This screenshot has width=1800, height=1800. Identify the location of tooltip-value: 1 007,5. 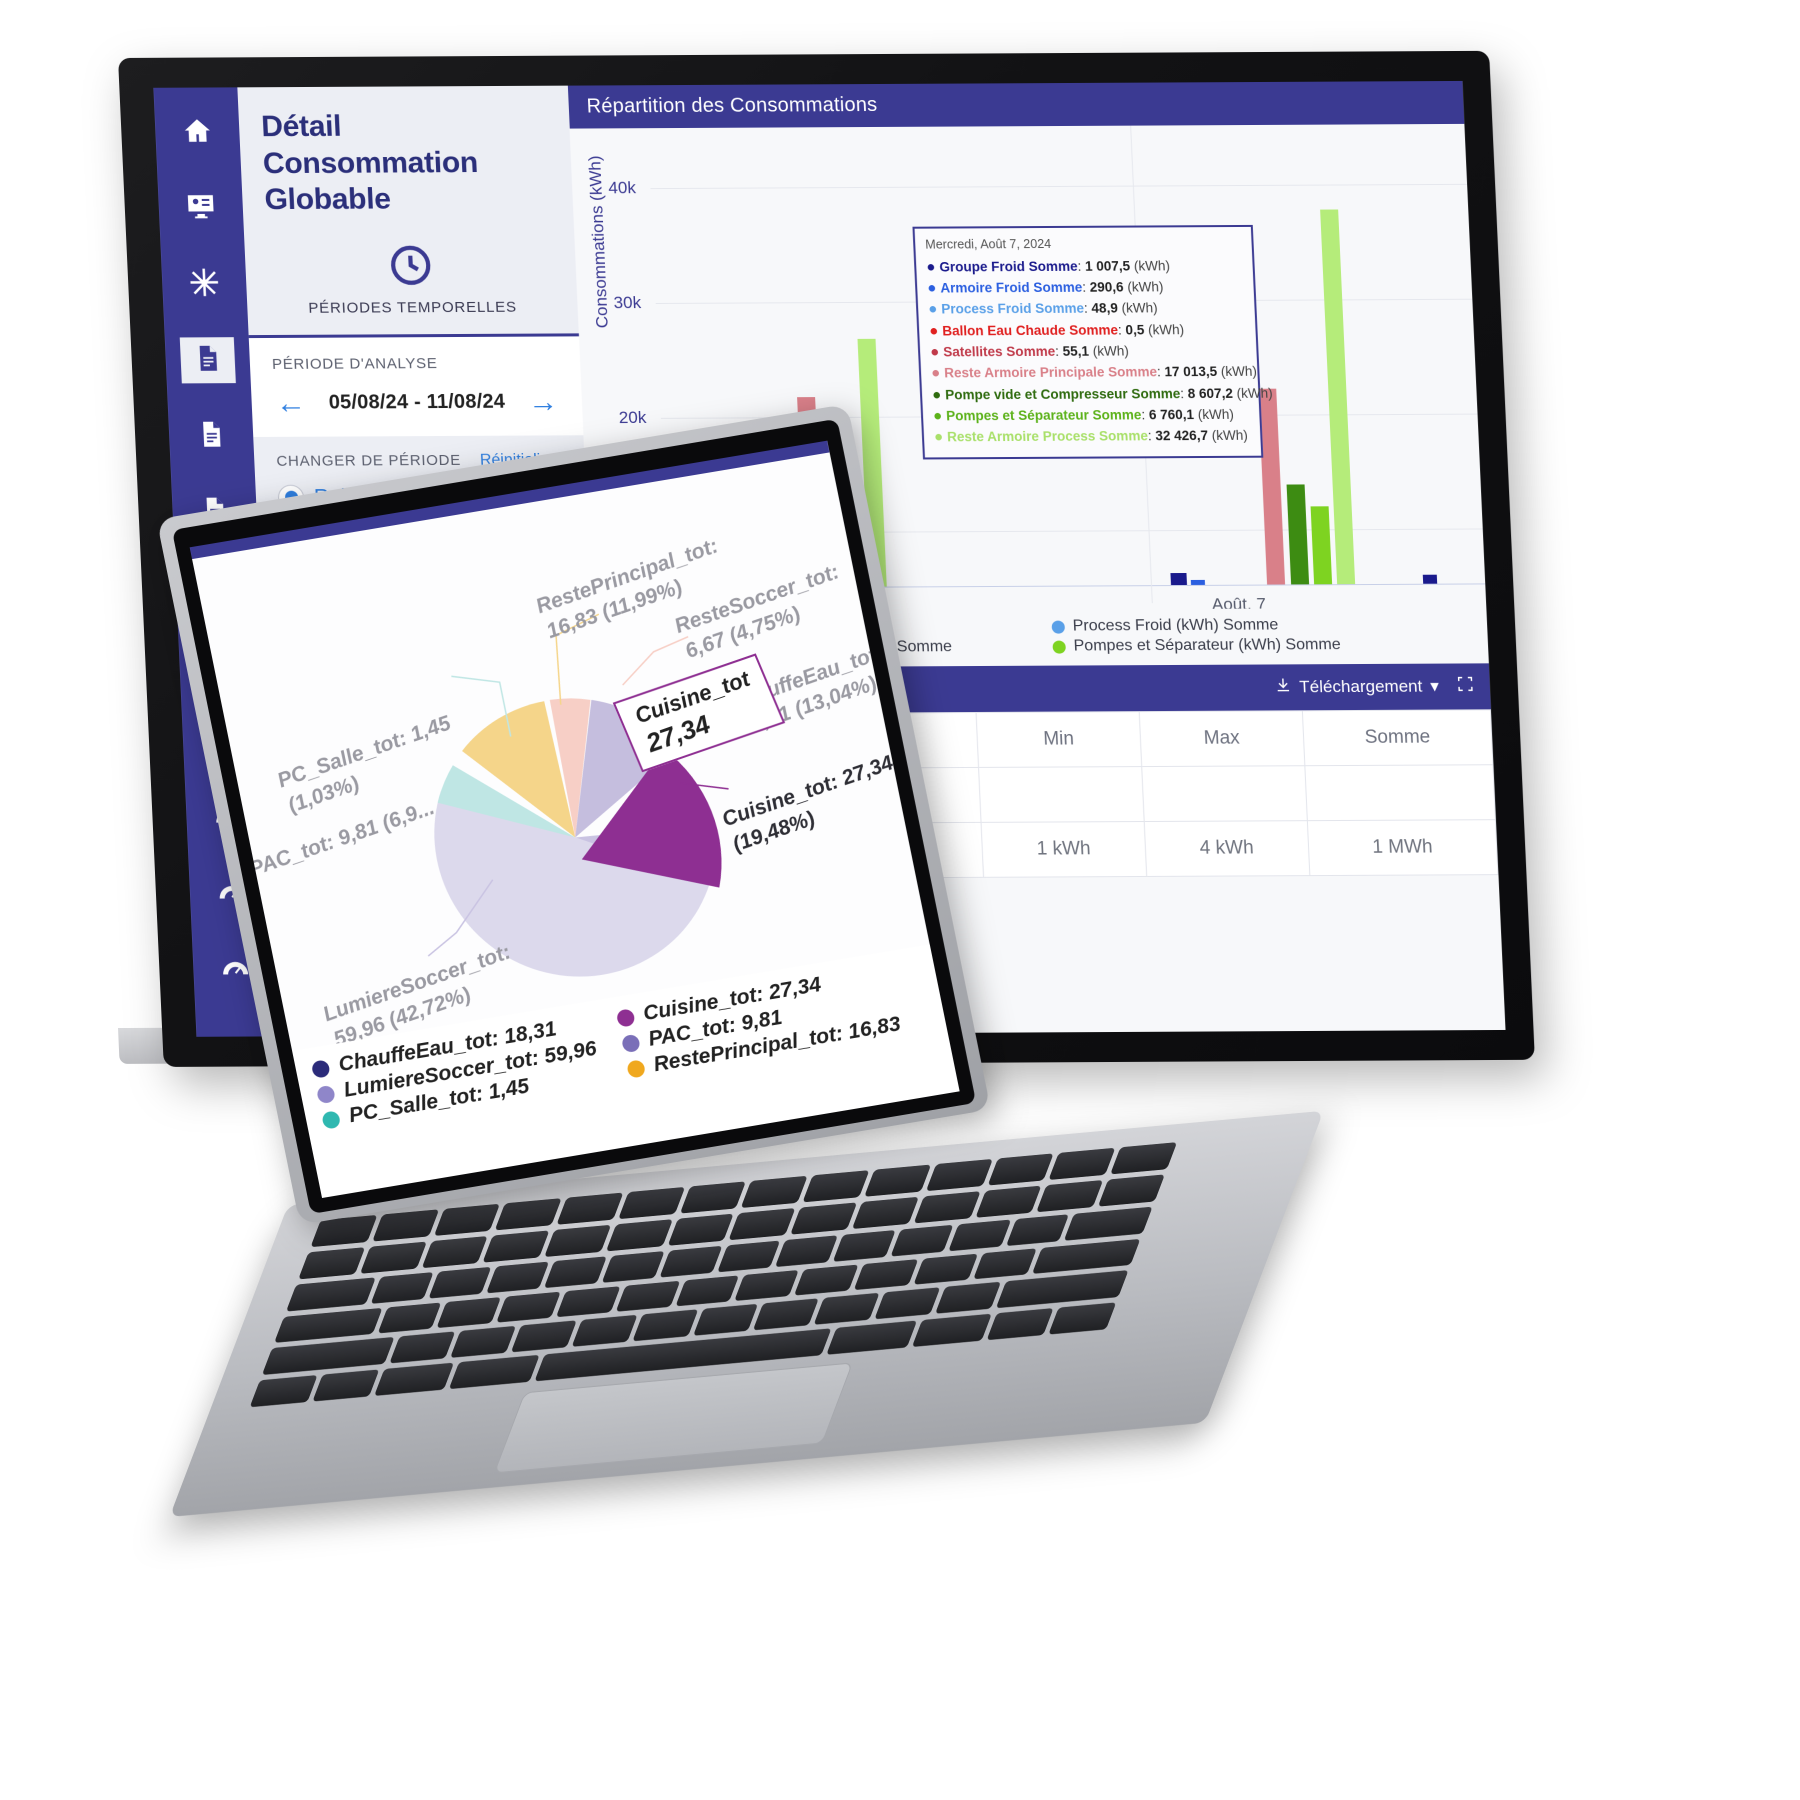
(1107, 266).